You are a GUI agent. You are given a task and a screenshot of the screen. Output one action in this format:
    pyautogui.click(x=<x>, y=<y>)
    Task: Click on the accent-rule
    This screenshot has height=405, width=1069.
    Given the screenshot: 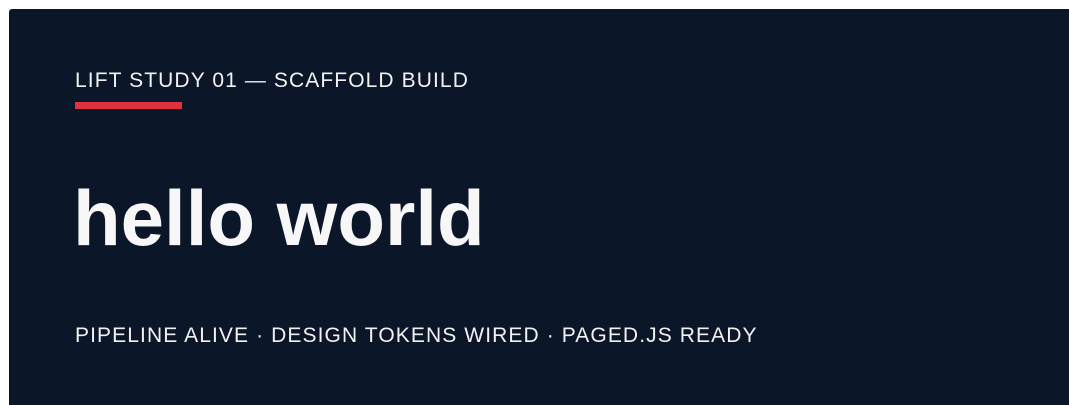 What is the action you would take?
    pyautogui.click(x=128, y=105)
    